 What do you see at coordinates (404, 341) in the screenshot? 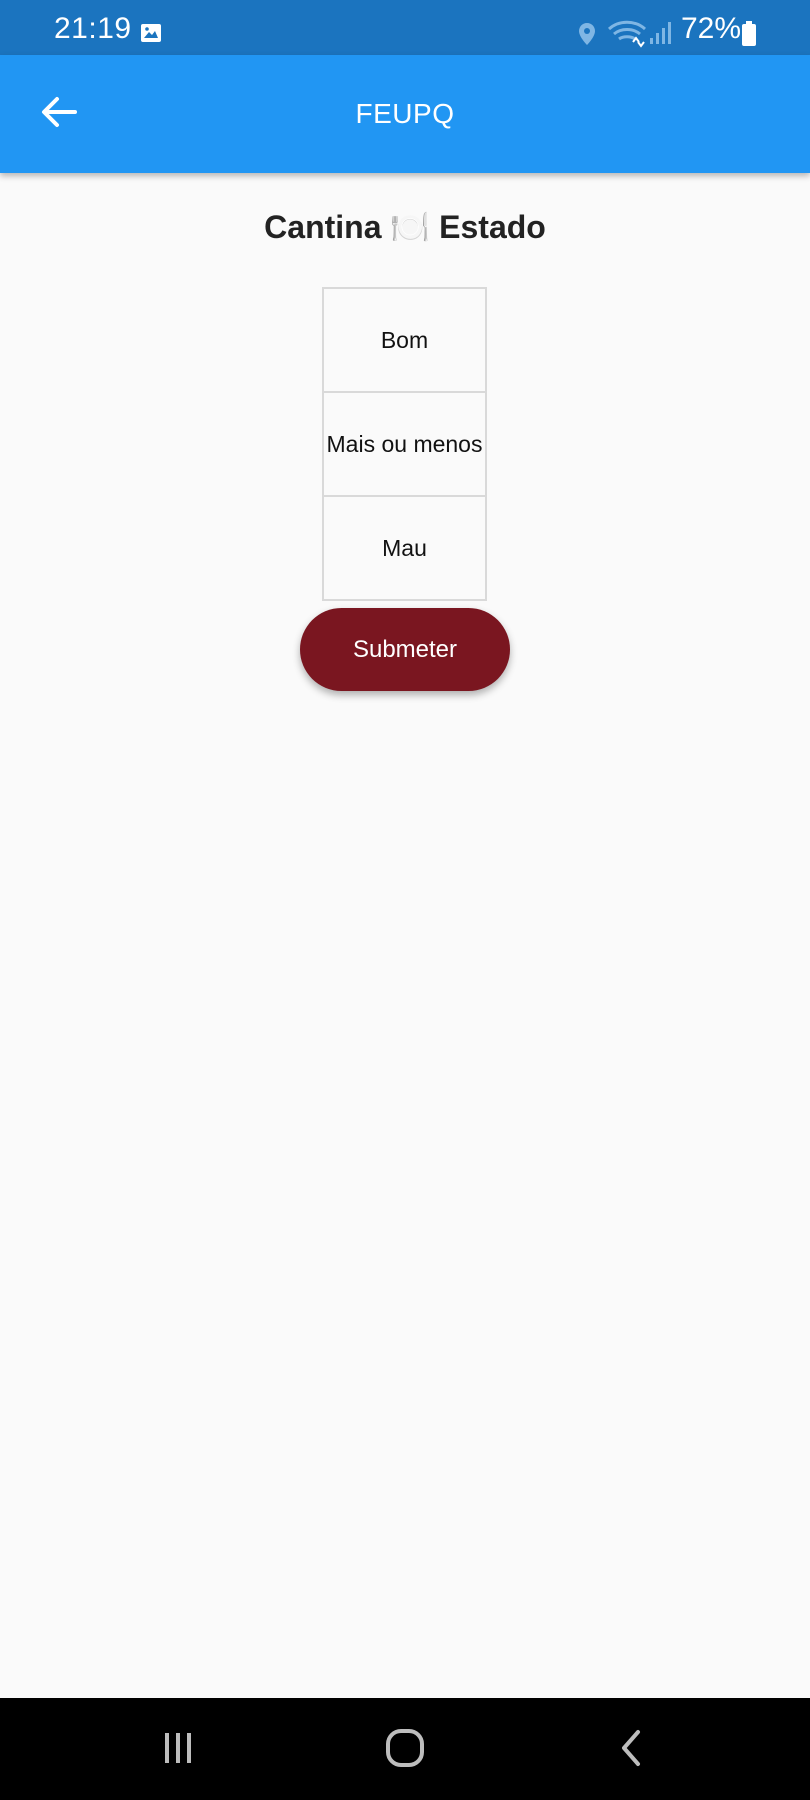
I see `option-bom: Bom` at bounding box center [404, 341].